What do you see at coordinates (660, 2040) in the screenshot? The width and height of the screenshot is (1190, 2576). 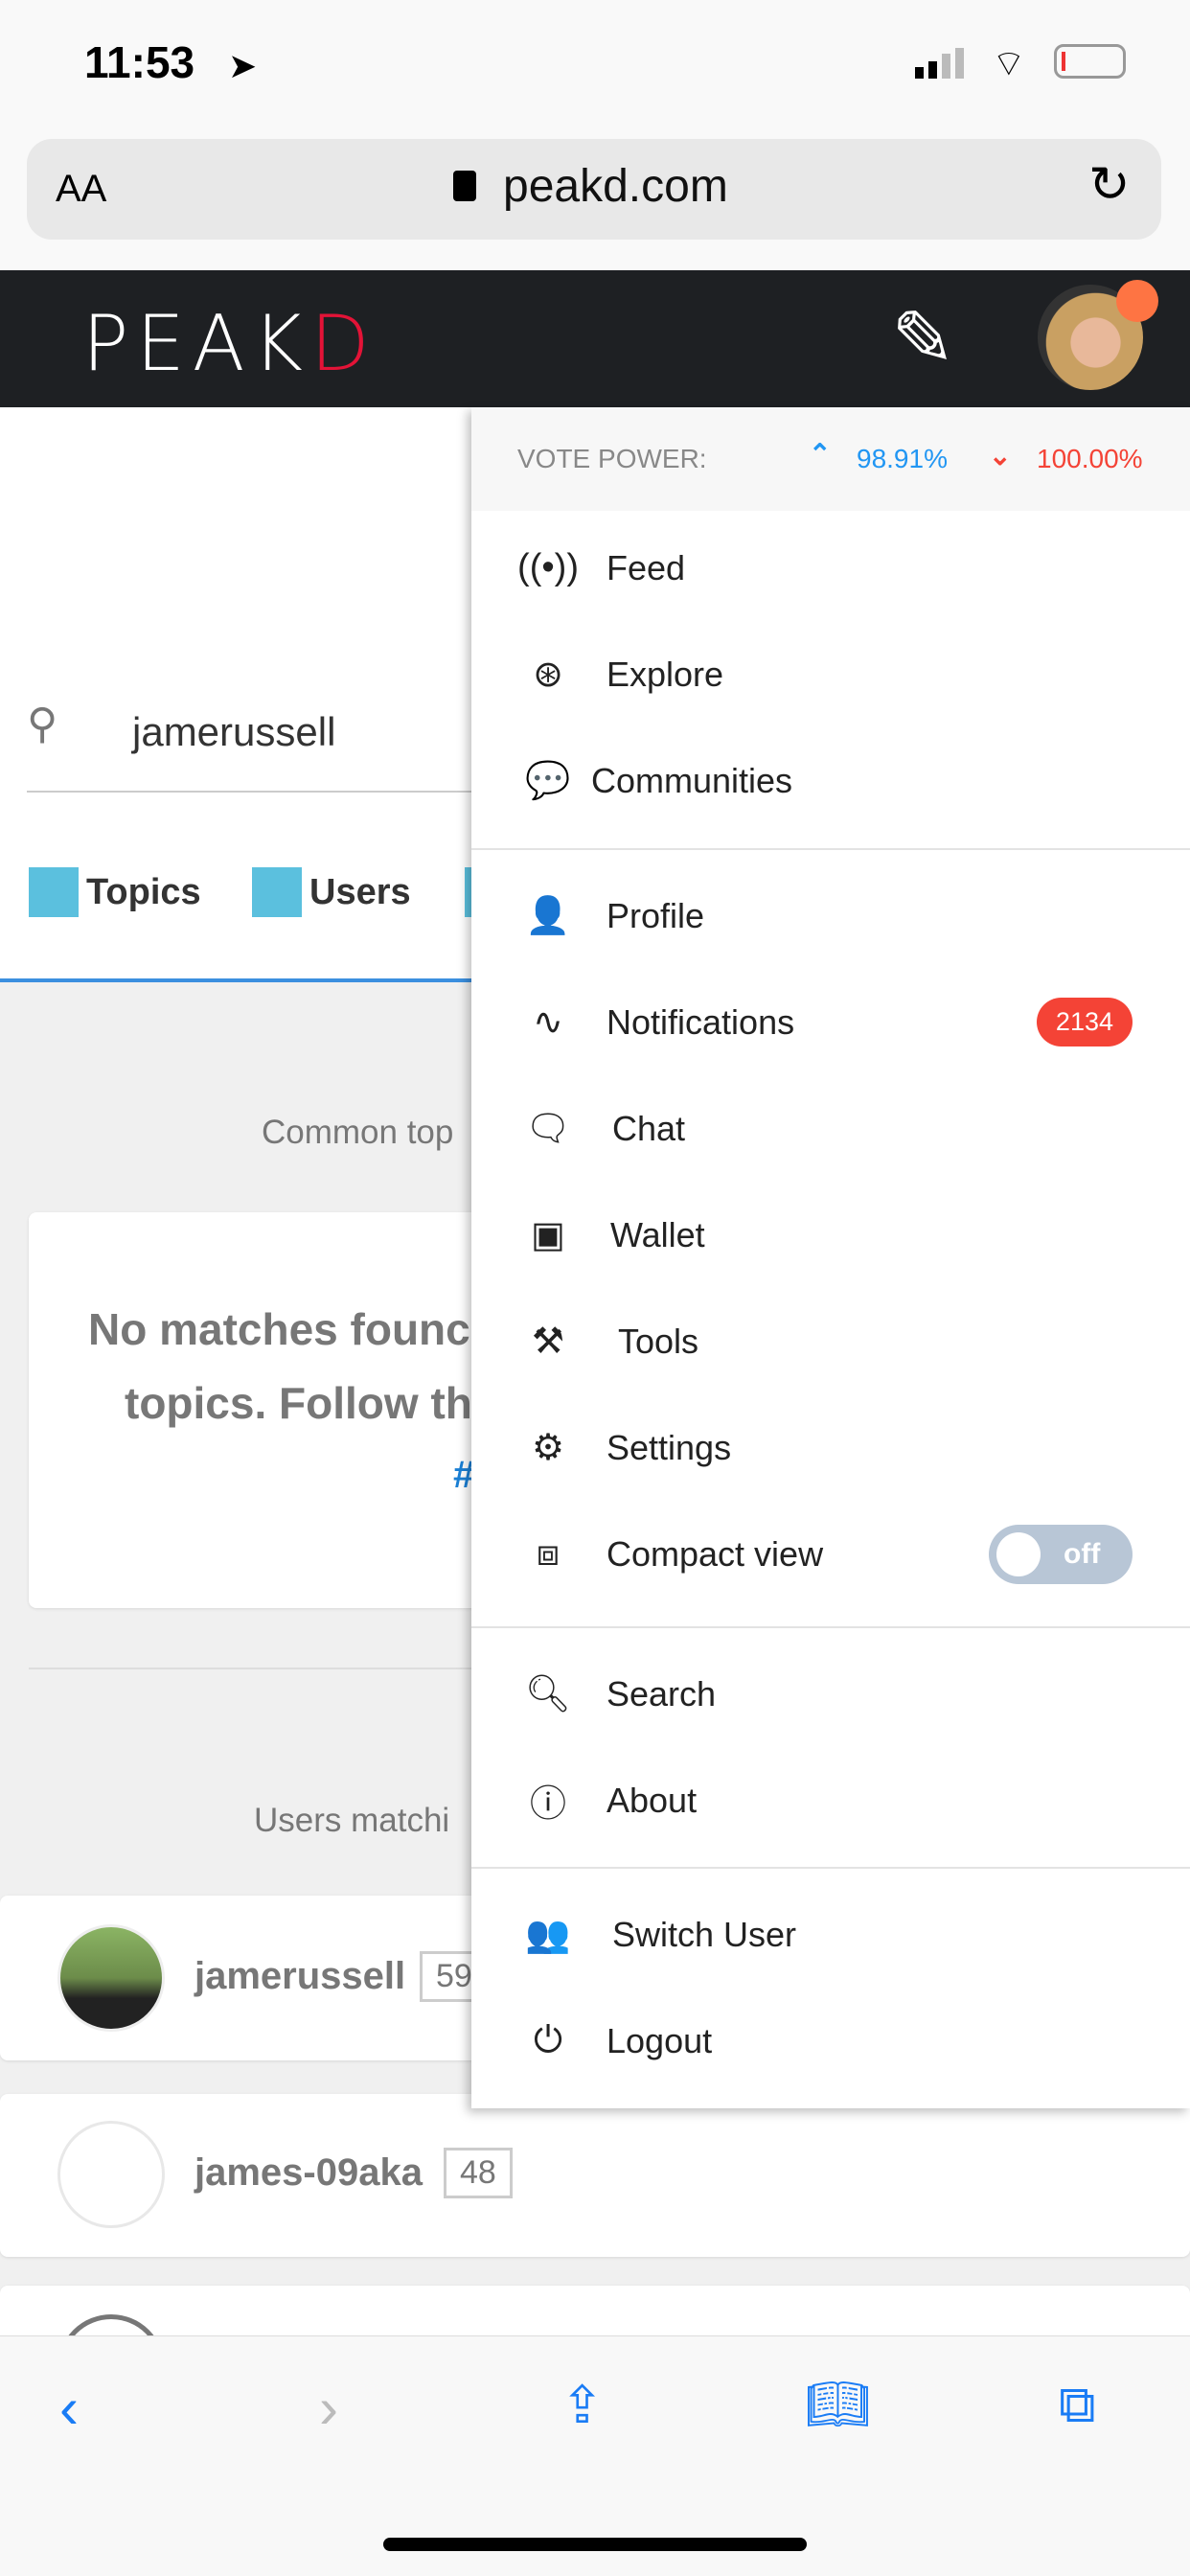 I see `menu-label: Logout` at bounding box center [660, 2040].